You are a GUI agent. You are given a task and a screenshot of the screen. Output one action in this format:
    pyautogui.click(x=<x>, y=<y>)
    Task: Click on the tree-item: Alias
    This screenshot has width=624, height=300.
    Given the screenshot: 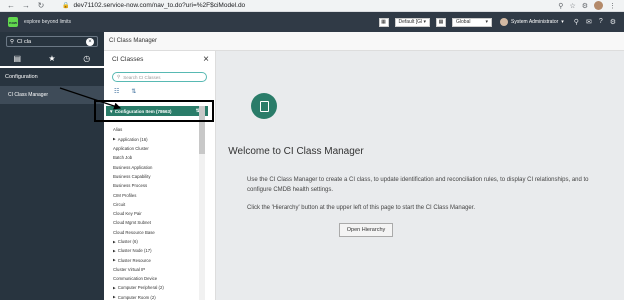 What is the action you would take?
    pyautogui.click(x=155, y=129)
    